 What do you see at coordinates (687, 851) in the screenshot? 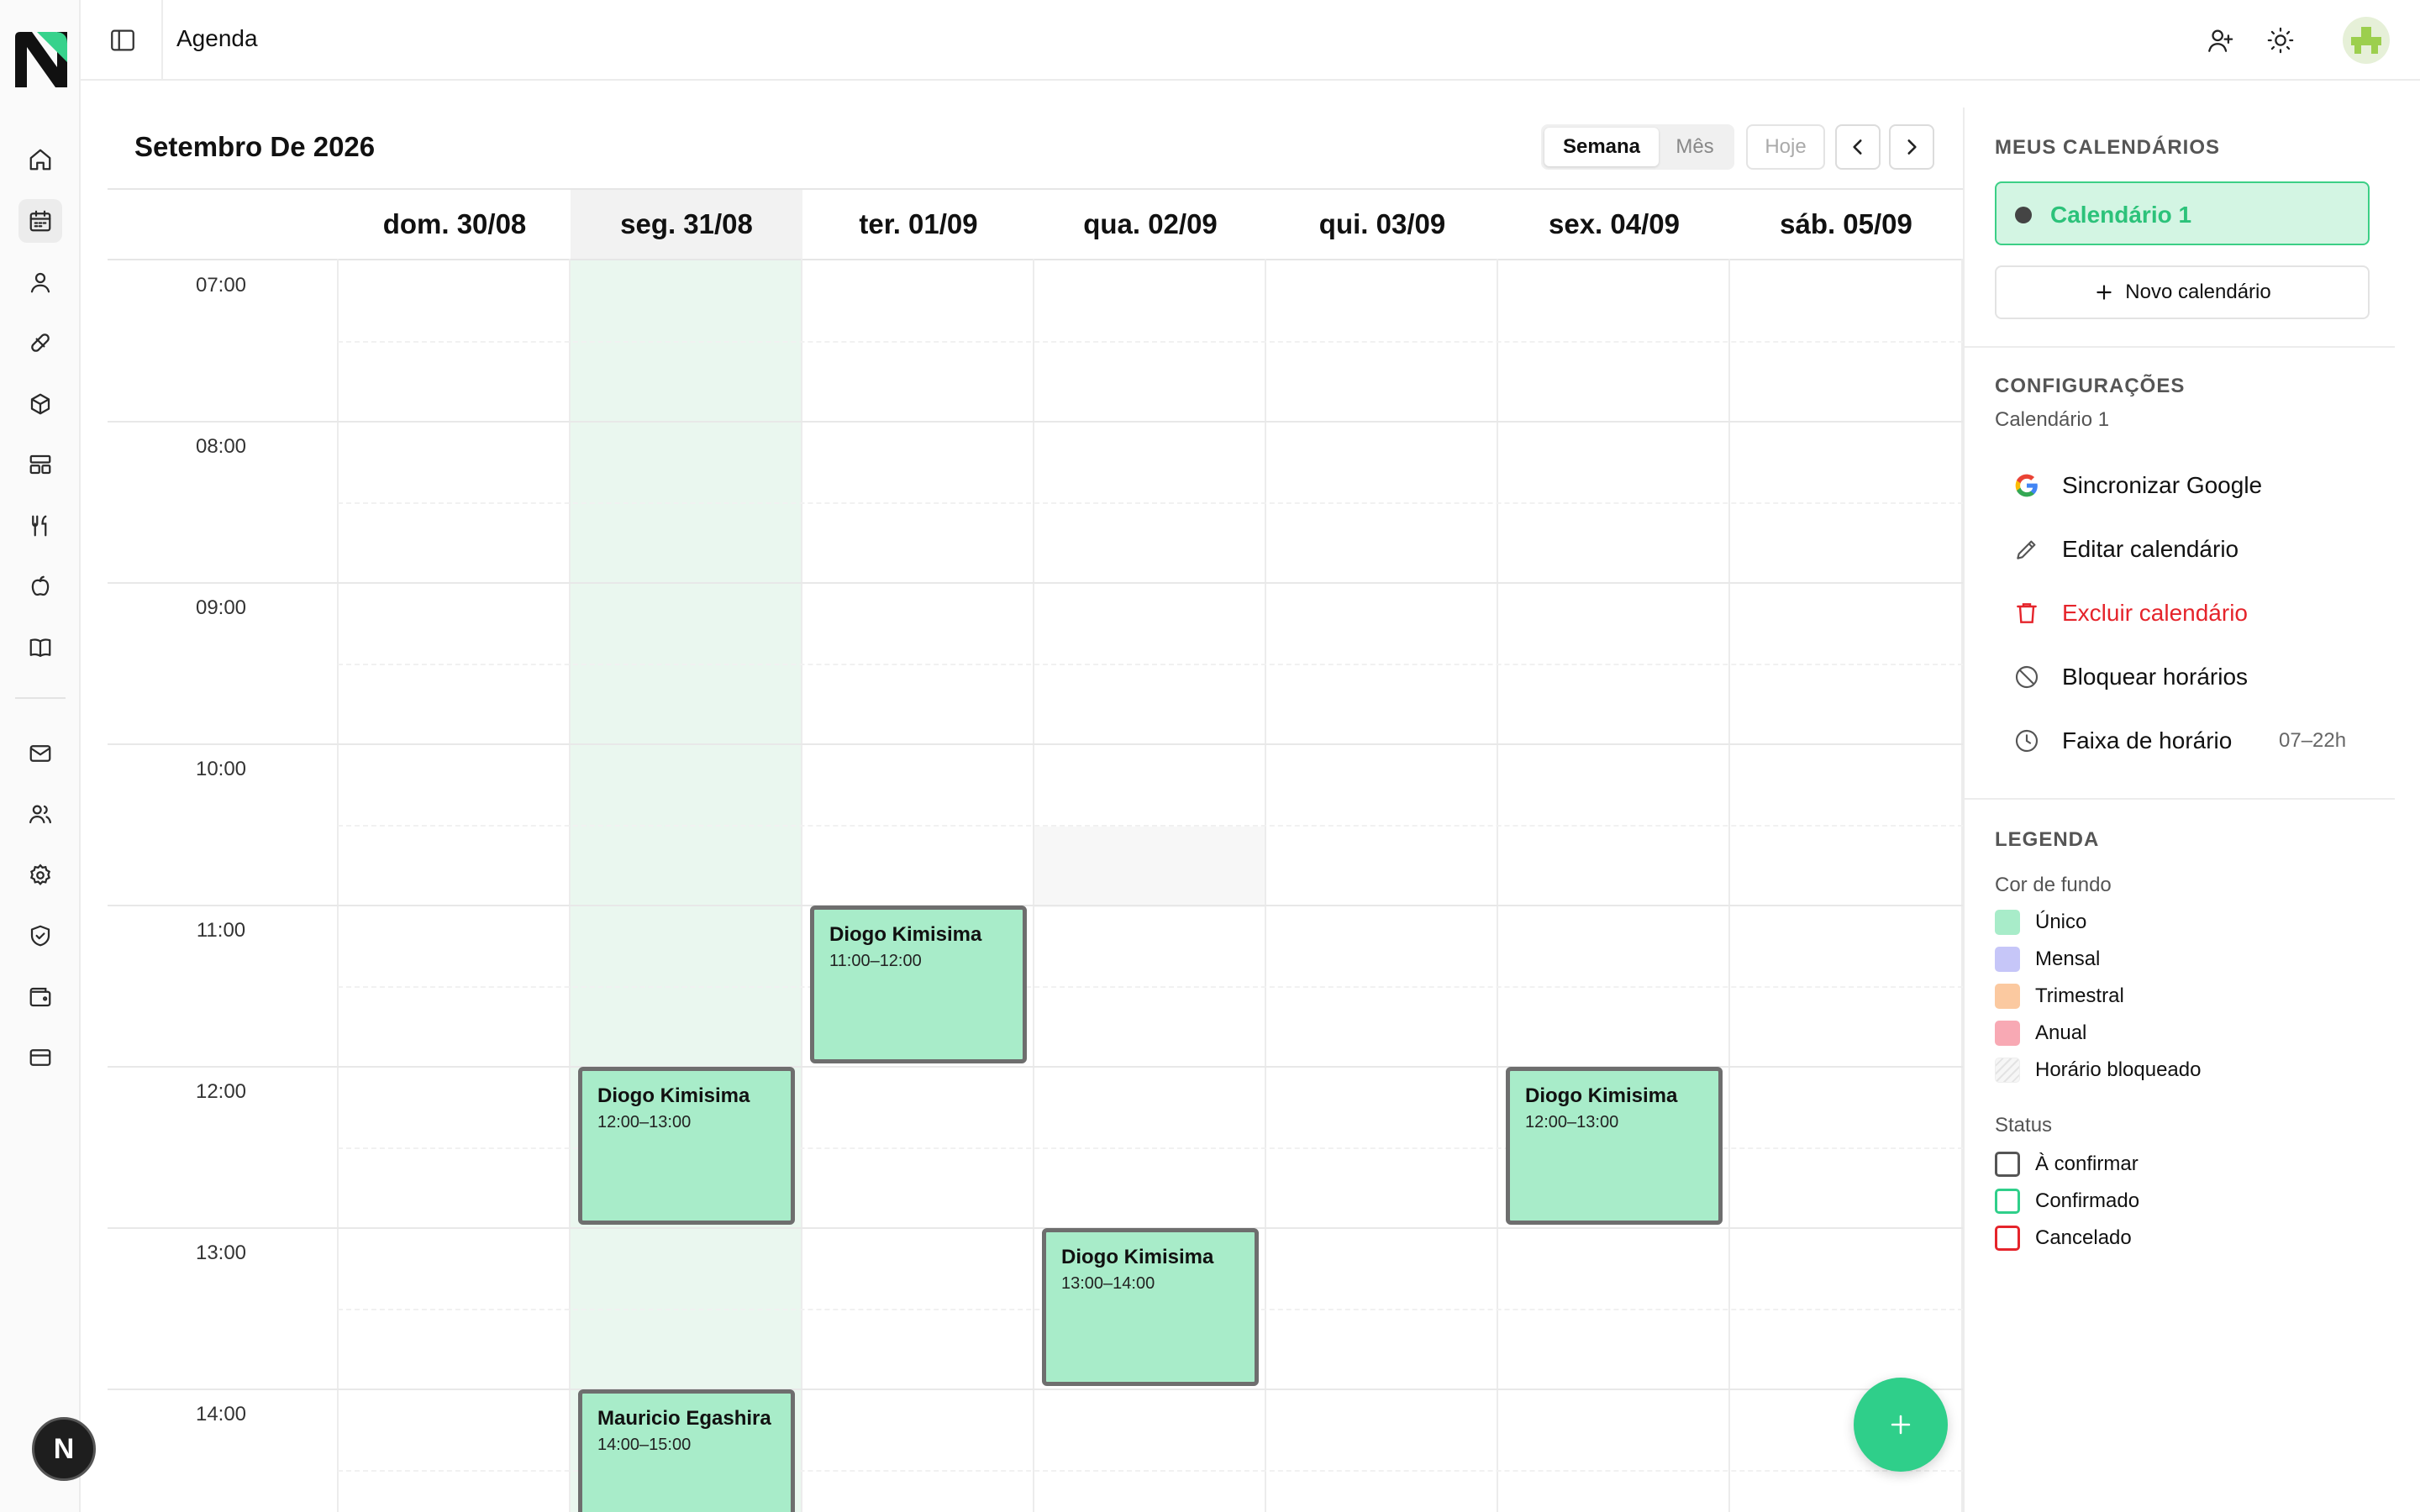
I see `today-column` at bounding box center [687, 851].